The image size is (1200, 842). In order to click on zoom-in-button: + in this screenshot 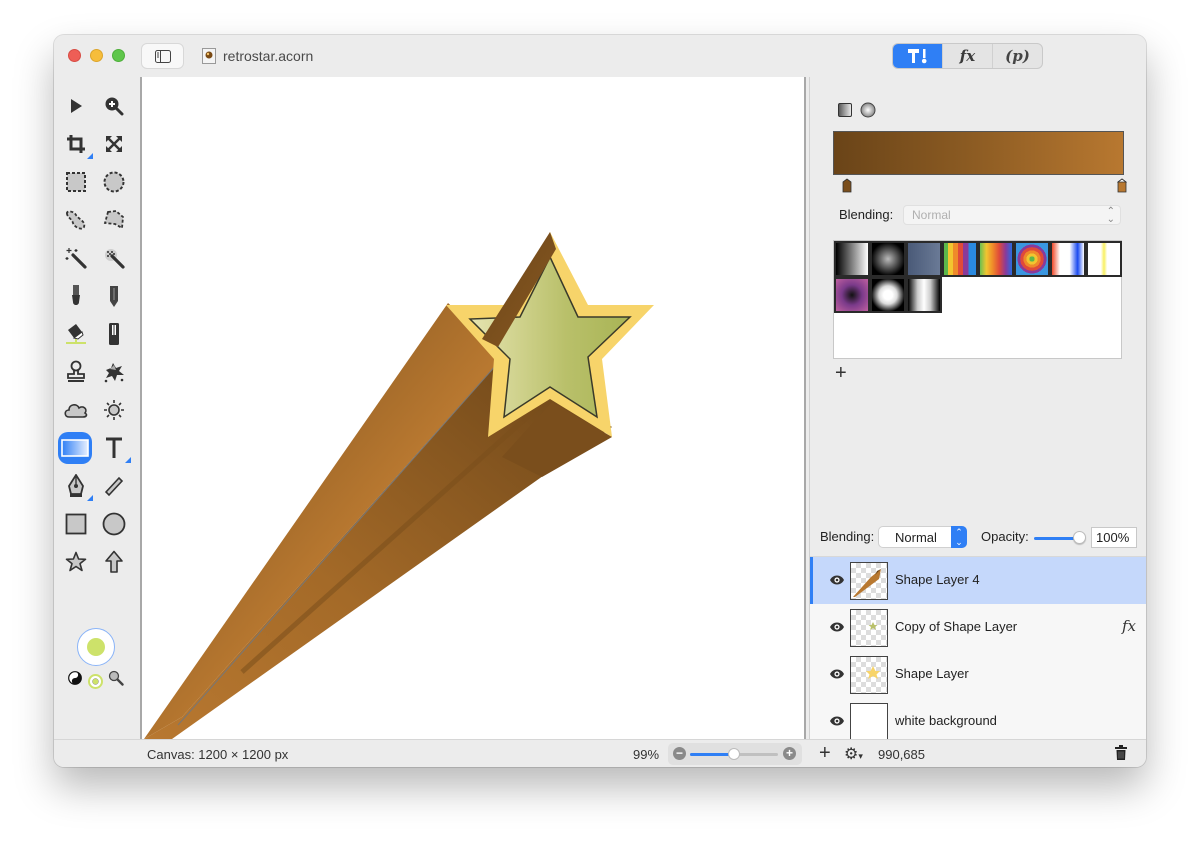, I will do `click(789, 753)`.